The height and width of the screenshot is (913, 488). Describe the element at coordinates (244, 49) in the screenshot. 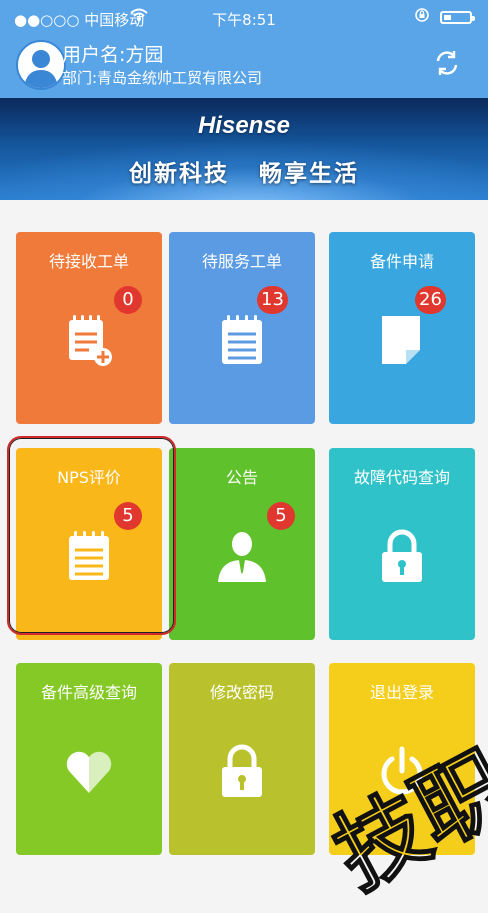

I see `app-header: ●●○○○ 中国移动 下午8:51 用户名:方园 部门:青岛金统帅工贸有限公司` at that location.